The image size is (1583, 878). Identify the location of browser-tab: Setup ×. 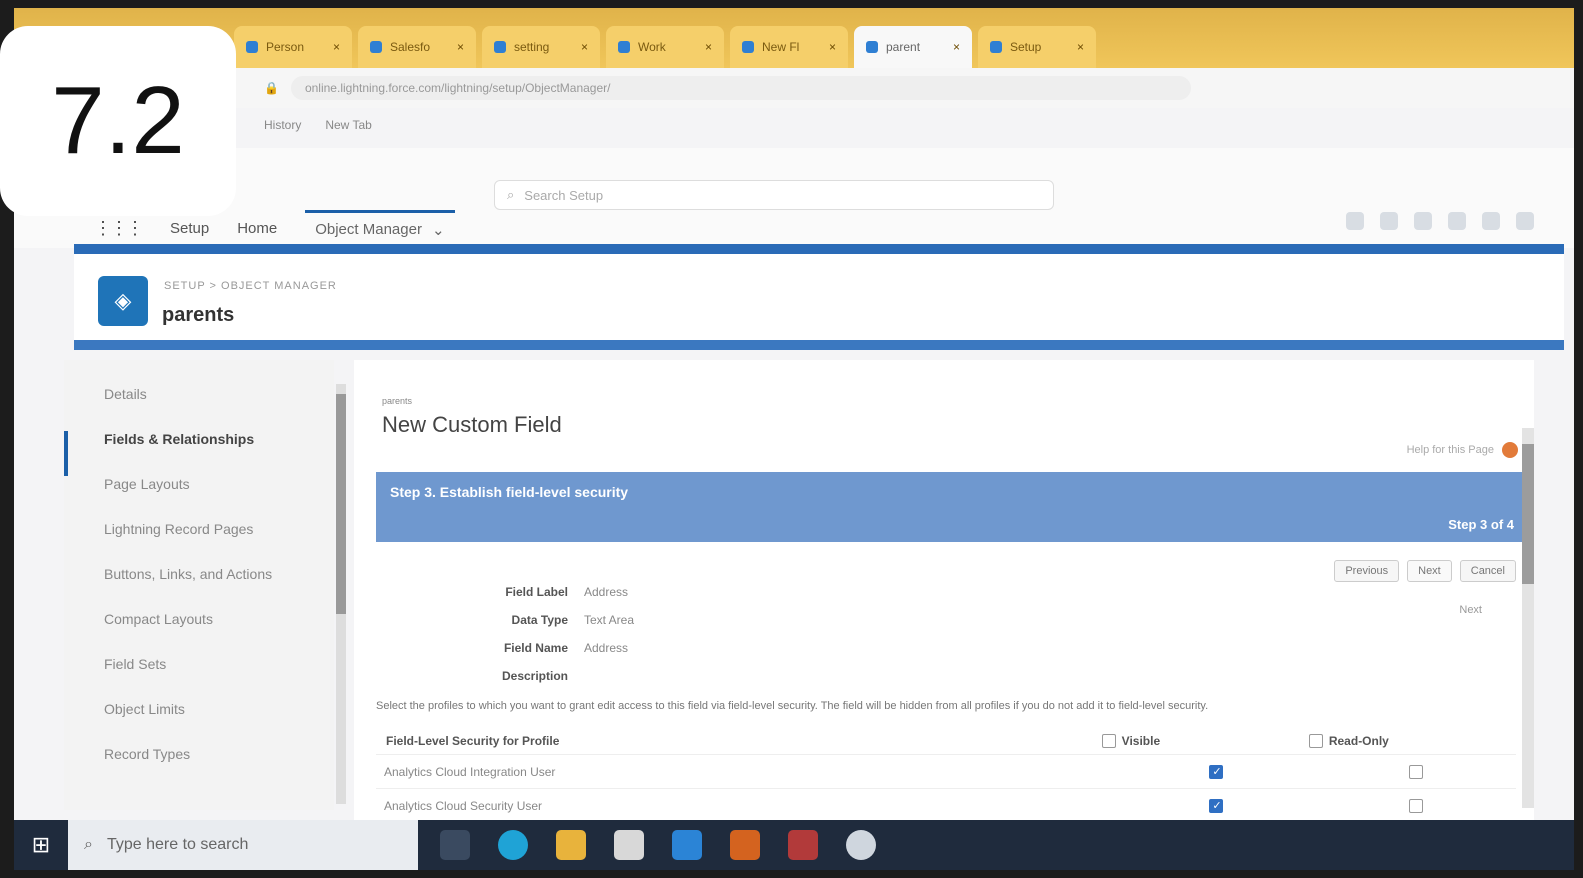
(1037, 47).